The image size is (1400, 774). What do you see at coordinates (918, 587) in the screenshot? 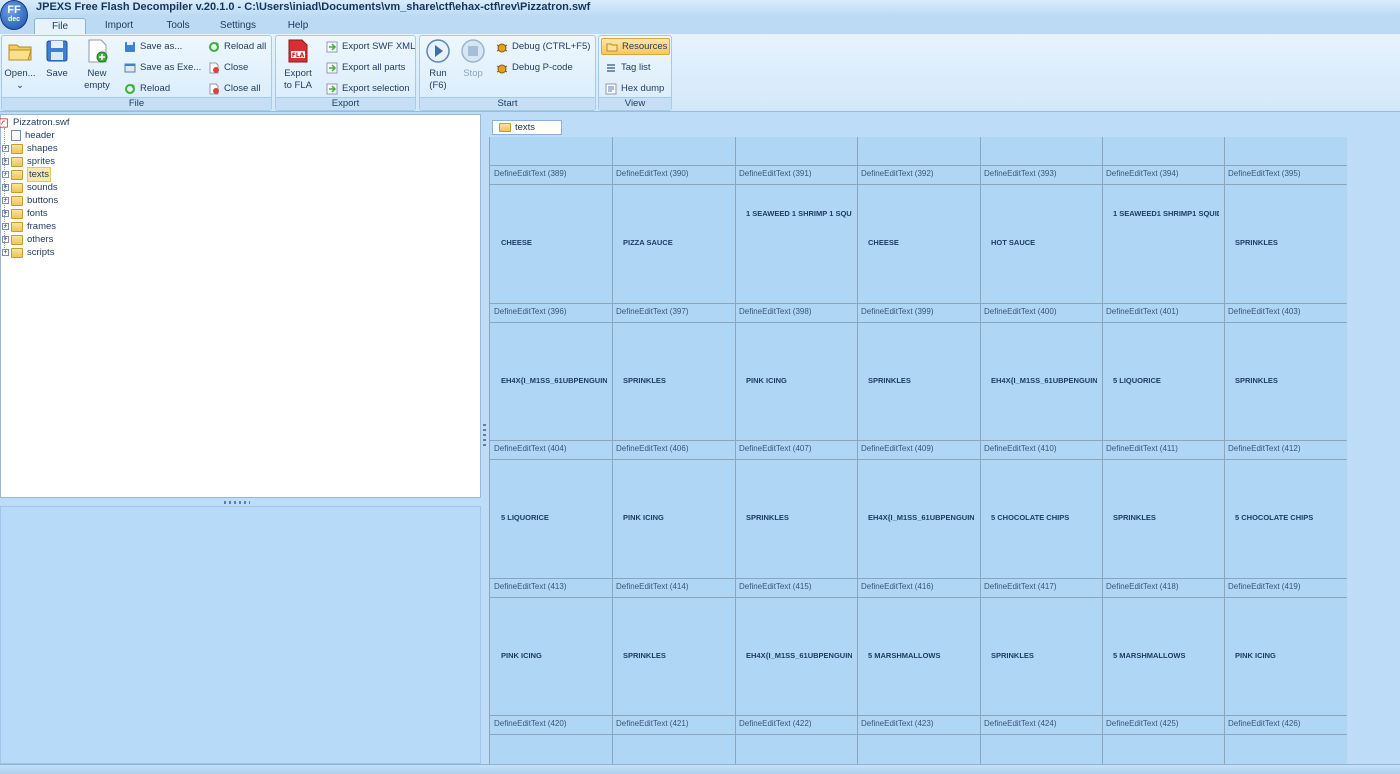
I see `thumbnail-label: DefineEditText (416)` at bounding box center [918, 587].